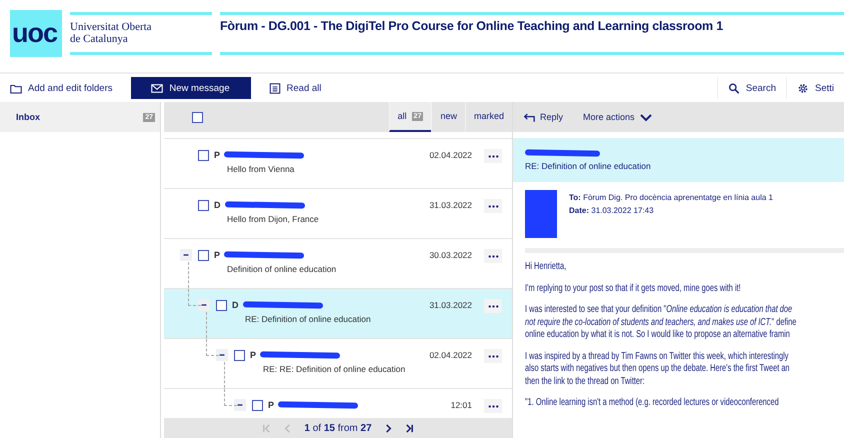 The width and height of the screenshot is (844, 438). I want to click on page-title: Fòrum - DG.001 - The DigiTel Pro Course for Online Teaching and Learning classroom 1, so click(471, 25).